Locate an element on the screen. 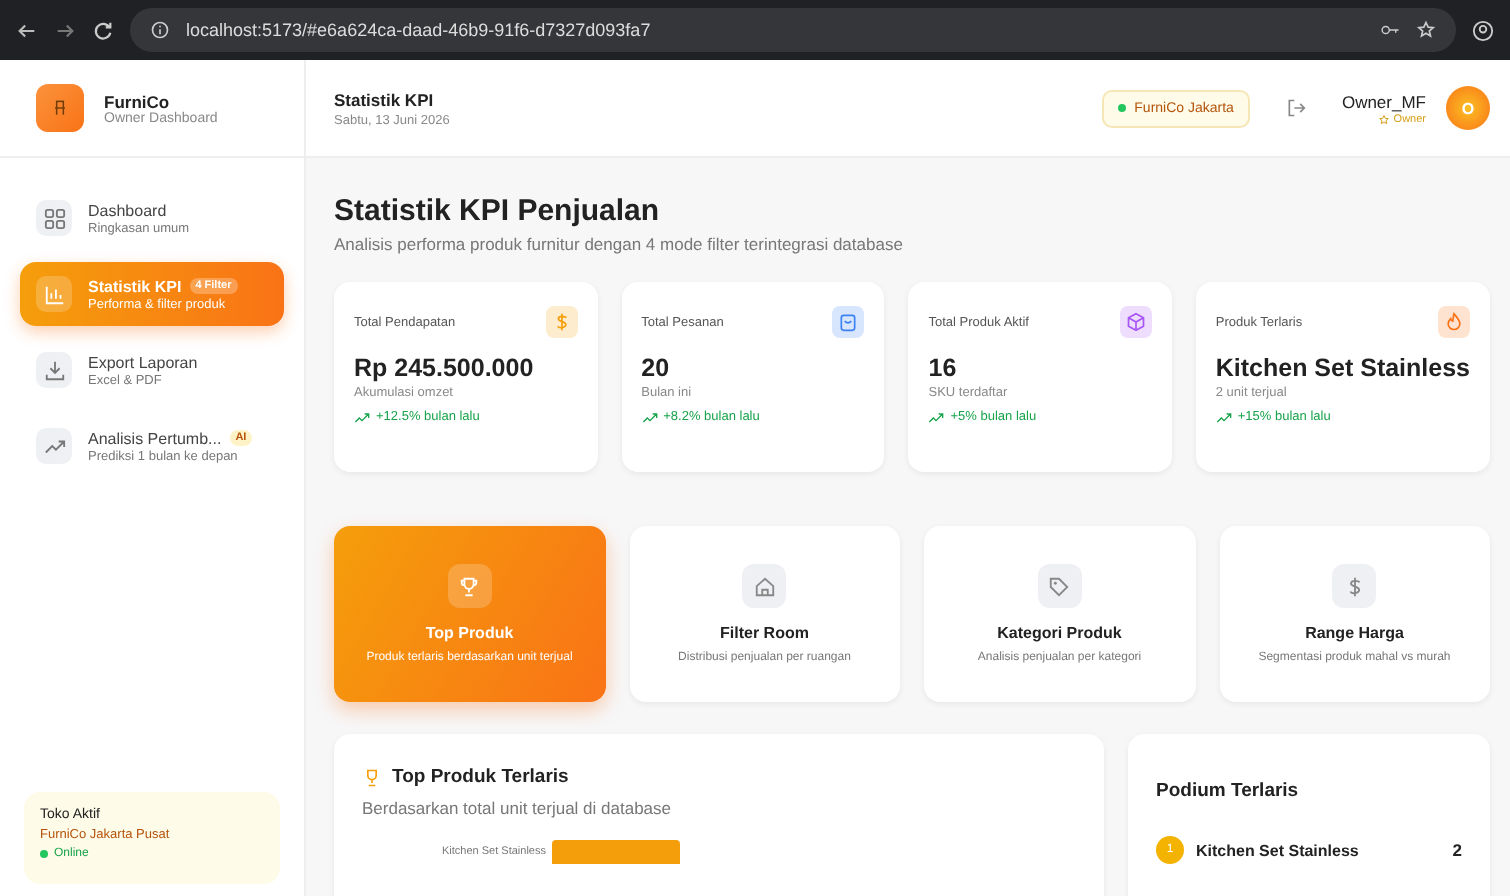 The width and height of the screenshot is (1510, 896). kpi-value: 20 is located at coordinates (656, 368).